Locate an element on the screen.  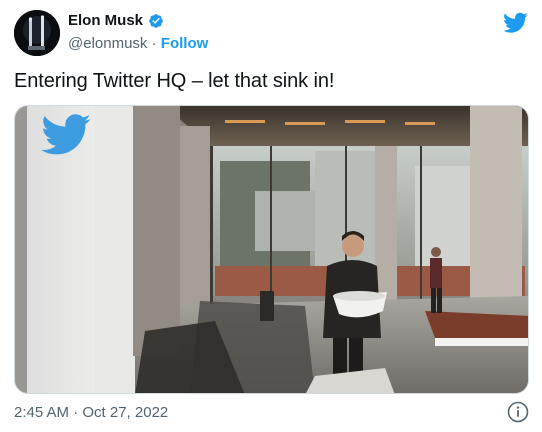
author-name-row: Elon Musk is located at coordinates (116, 20).